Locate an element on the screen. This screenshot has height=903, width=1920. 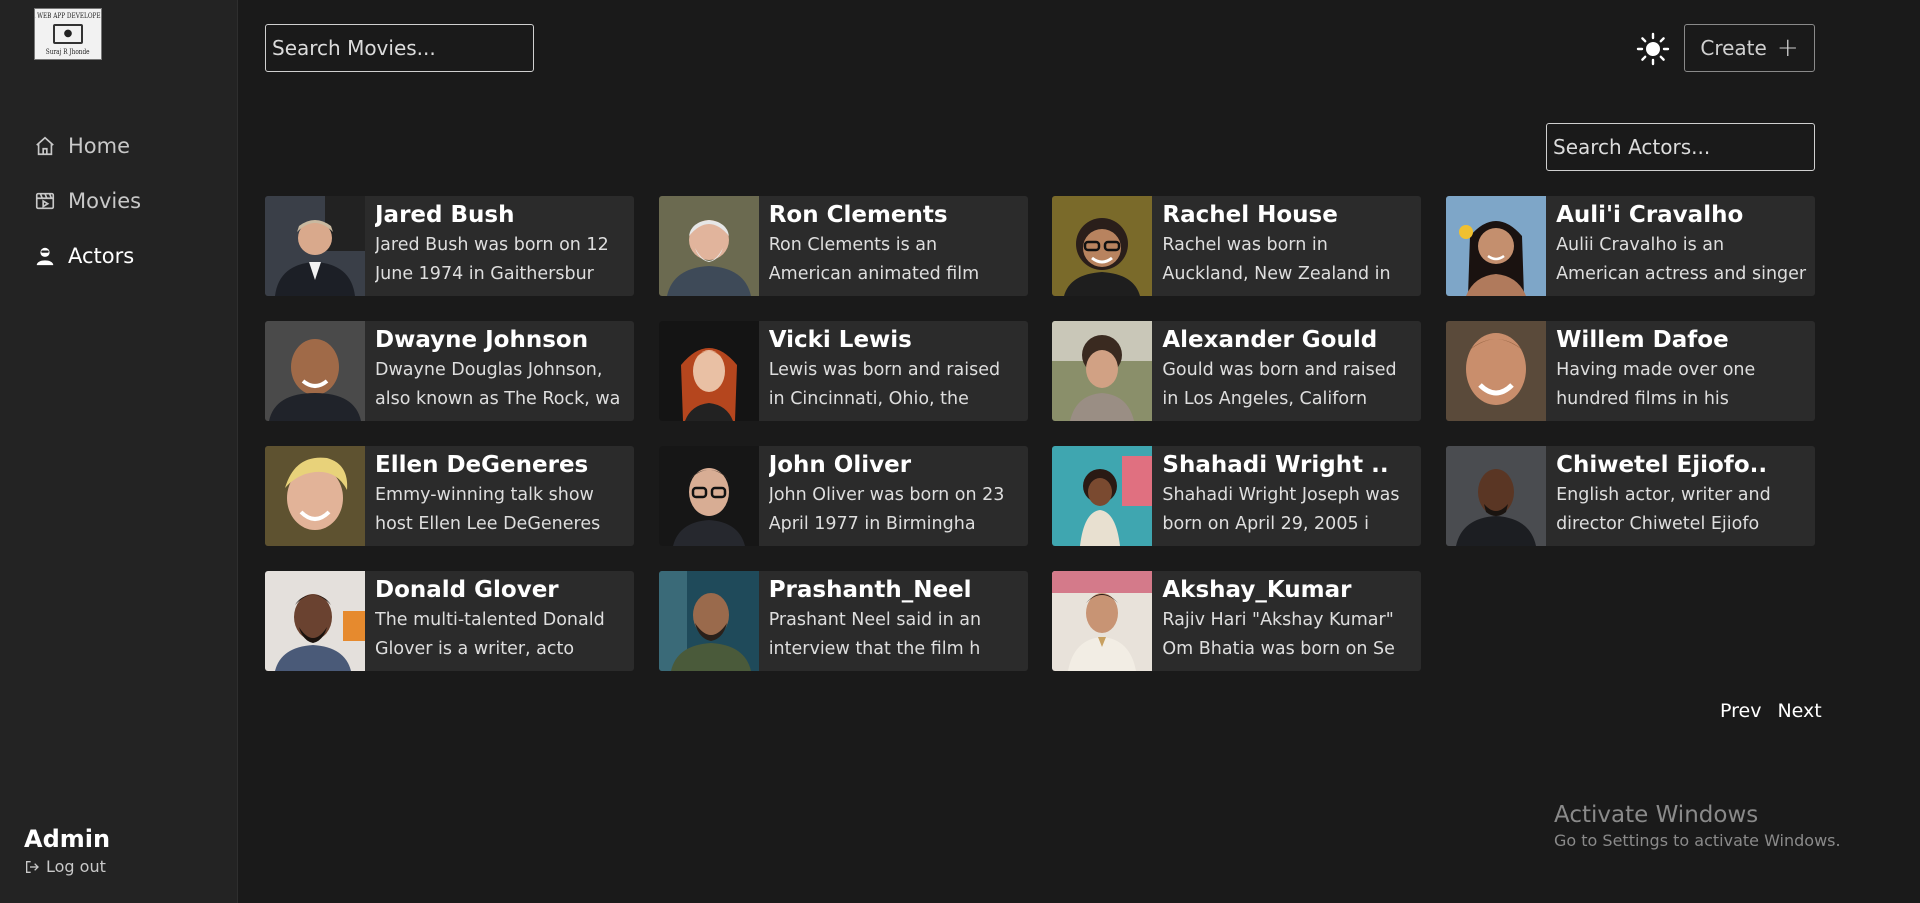
sidebar-item-label: Actors is located at coordinates (101, 255).